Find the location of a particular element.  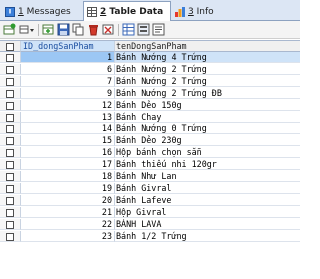

table-toolbar is located at coordinates (150, 30).